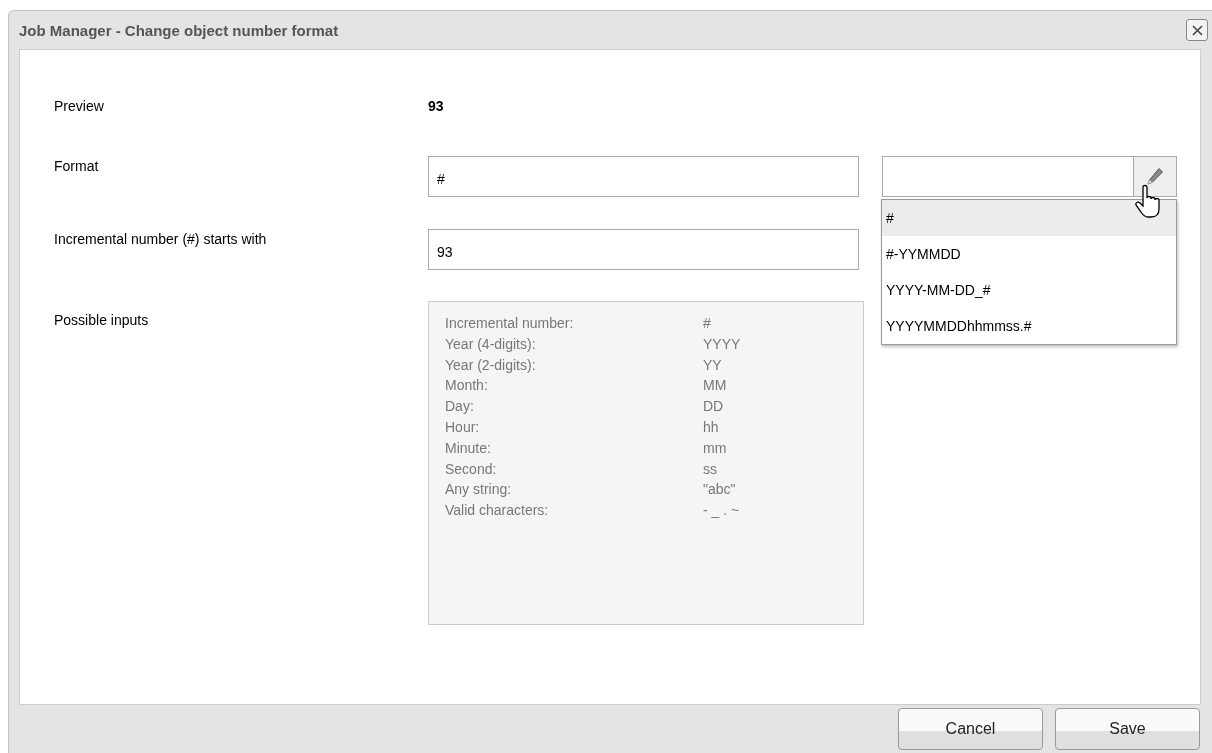  What do you see at coordinates (1029, 254) in the screenshot?
I see `dropdown-option: #-YYMMDD` at bounding box center [1029, 254].